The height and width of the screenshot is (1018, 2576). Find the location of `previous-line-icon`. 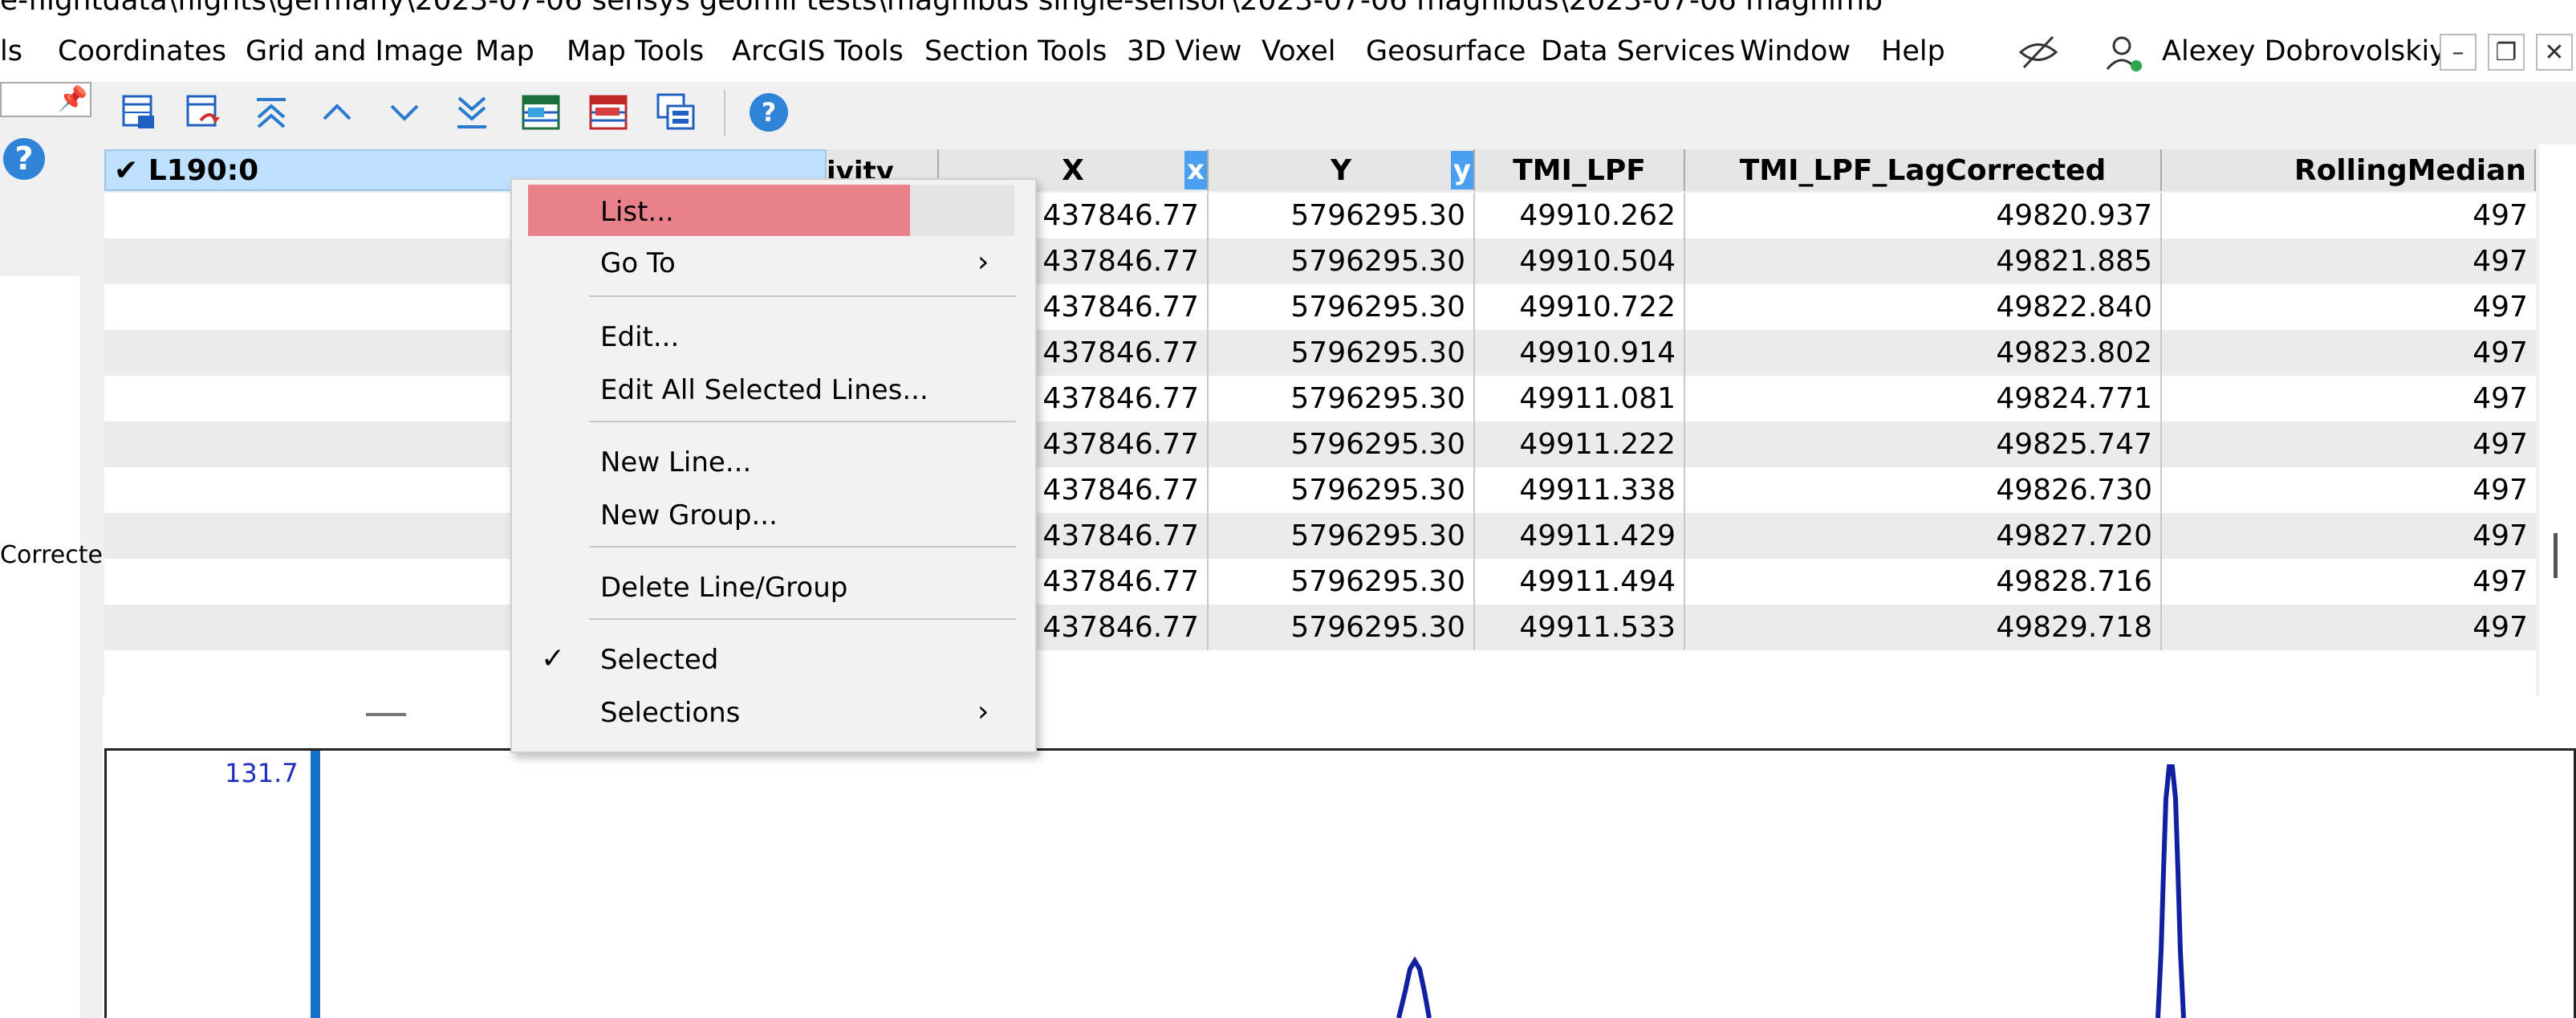

previous-line-icon is located at coordinates (337, 112).